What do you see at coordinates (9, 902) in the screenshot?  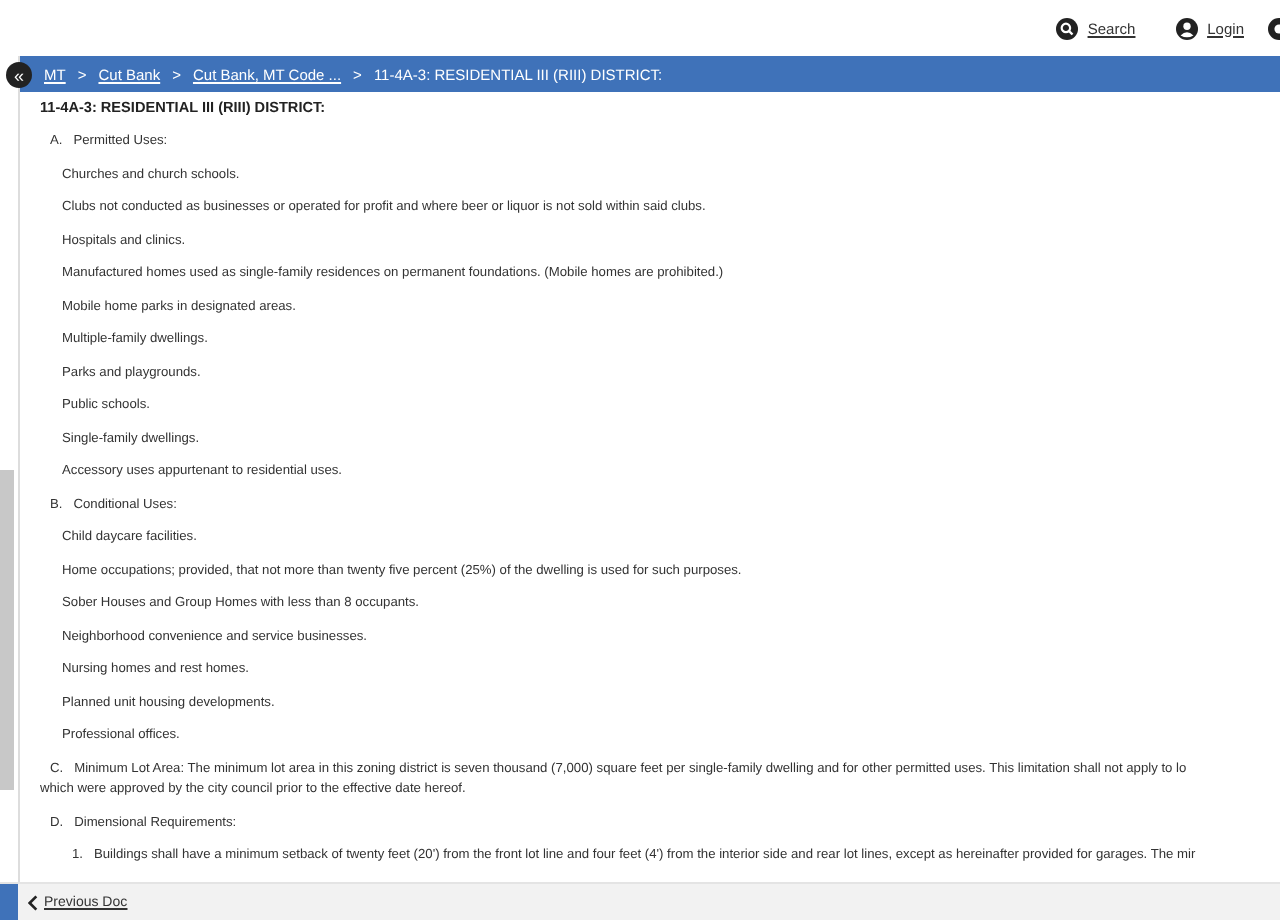 I see `sidebar-tab` at bounding box center [9, 902].